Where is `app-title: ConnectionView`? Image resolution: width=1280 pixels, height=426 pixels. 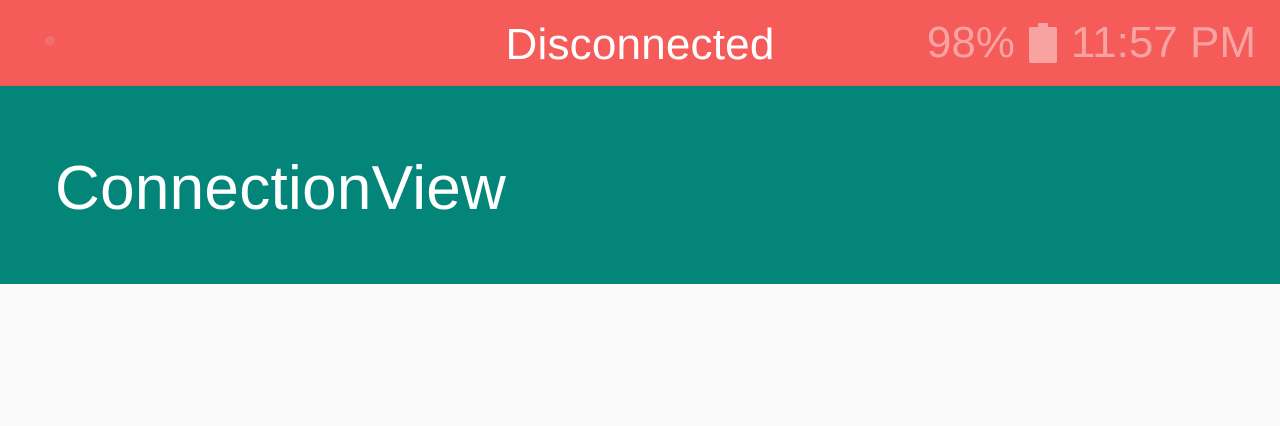
app-title: ConnectionView is located at coordinates (281, 188).